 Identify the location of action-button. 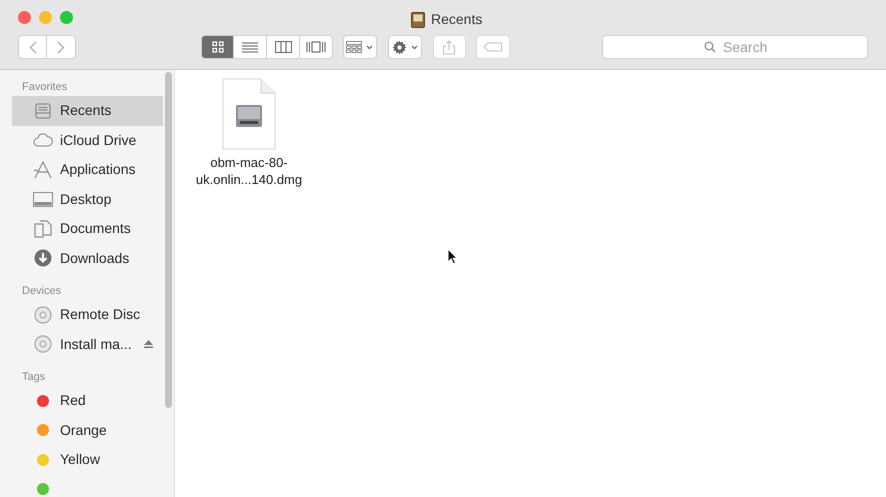
(405, 47).